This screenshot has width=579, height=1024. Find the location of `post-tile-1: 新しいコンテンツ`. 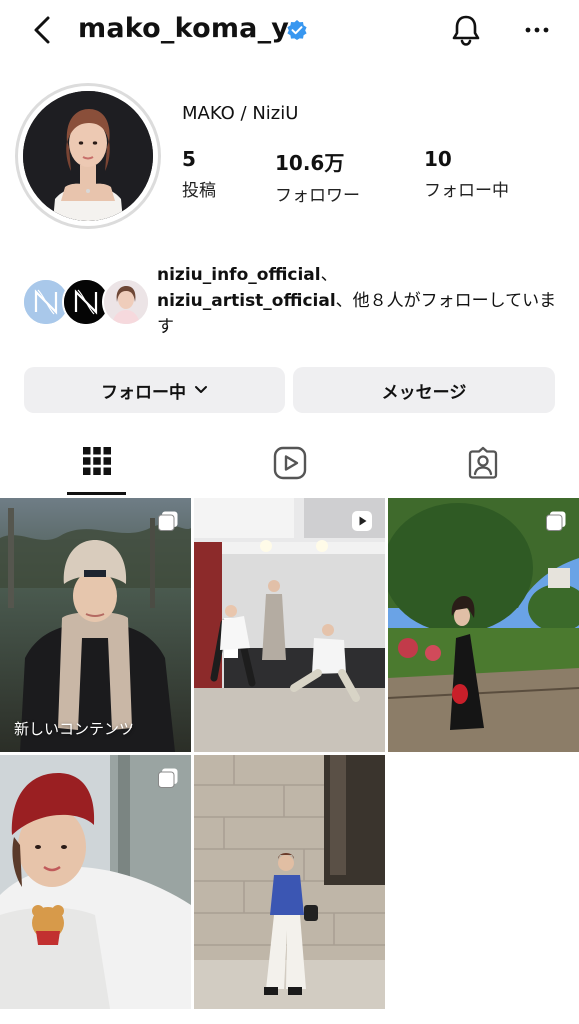

post-tile-1: 新しいコンテンツ is located at coordinates (95, 625).